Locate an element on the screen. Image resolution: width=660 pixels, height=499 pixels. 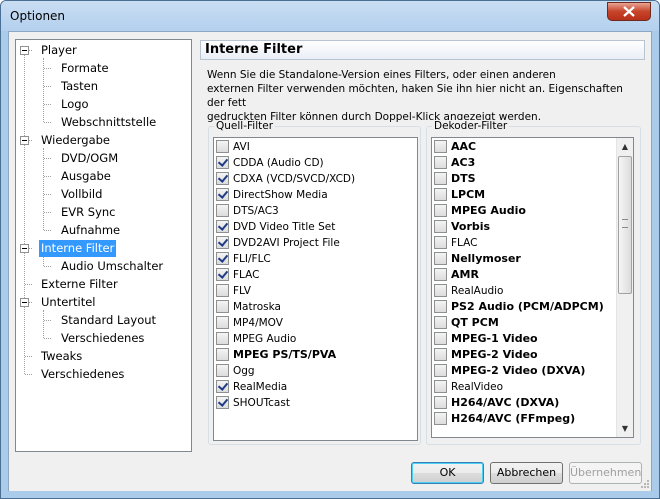
ok-button: OK is located at coordinates (447, 473).